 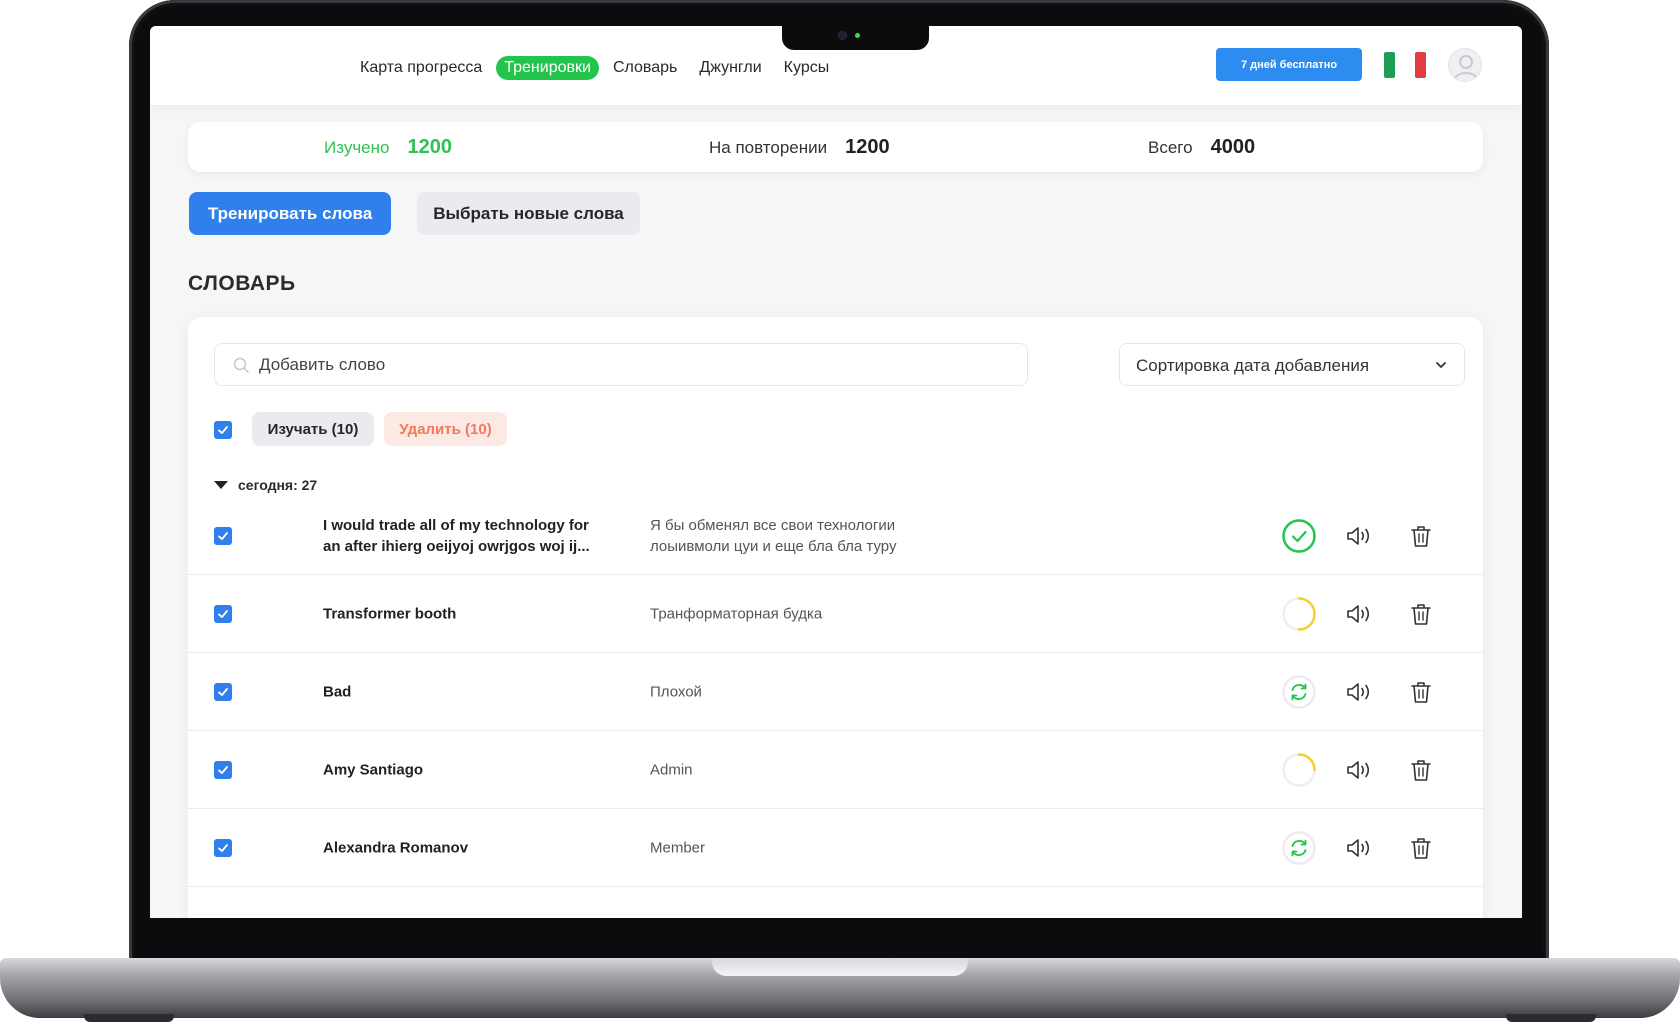 What do you see at coordinates (390, 613) in the screenshot?
I see `word-text: Transformer booth` at bounding box center [390, 613].